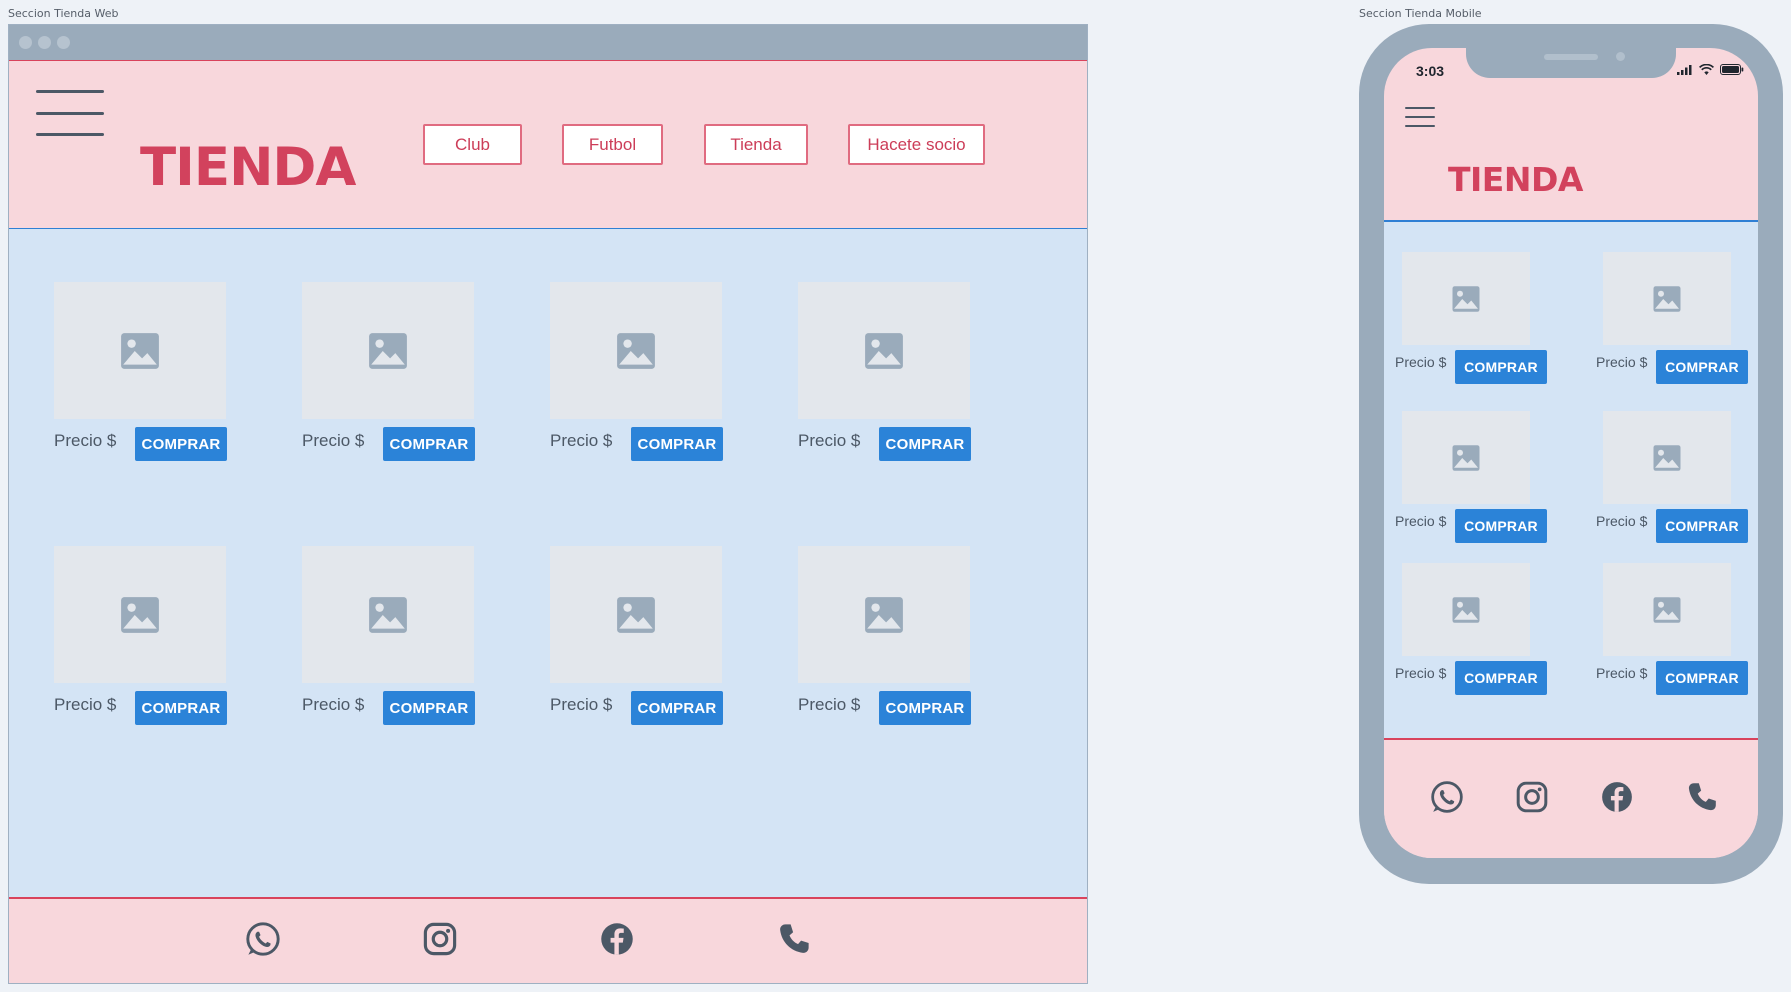 The image size is (1791, 992). I want to click on browser-titlebar, so click(548, 43).